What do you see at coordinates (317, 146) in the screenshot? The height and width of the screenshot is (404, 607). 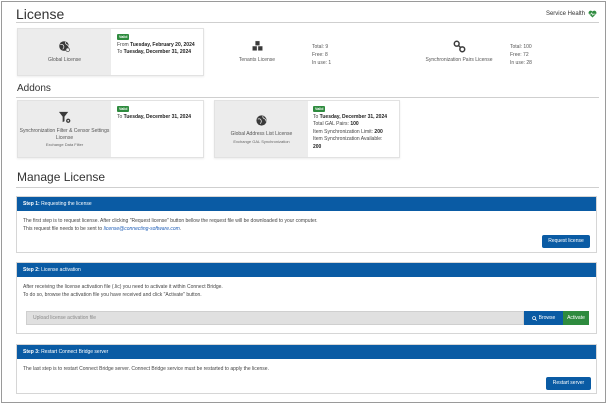 I see `sync-available-value: 200` at bounding box center [317, 146].